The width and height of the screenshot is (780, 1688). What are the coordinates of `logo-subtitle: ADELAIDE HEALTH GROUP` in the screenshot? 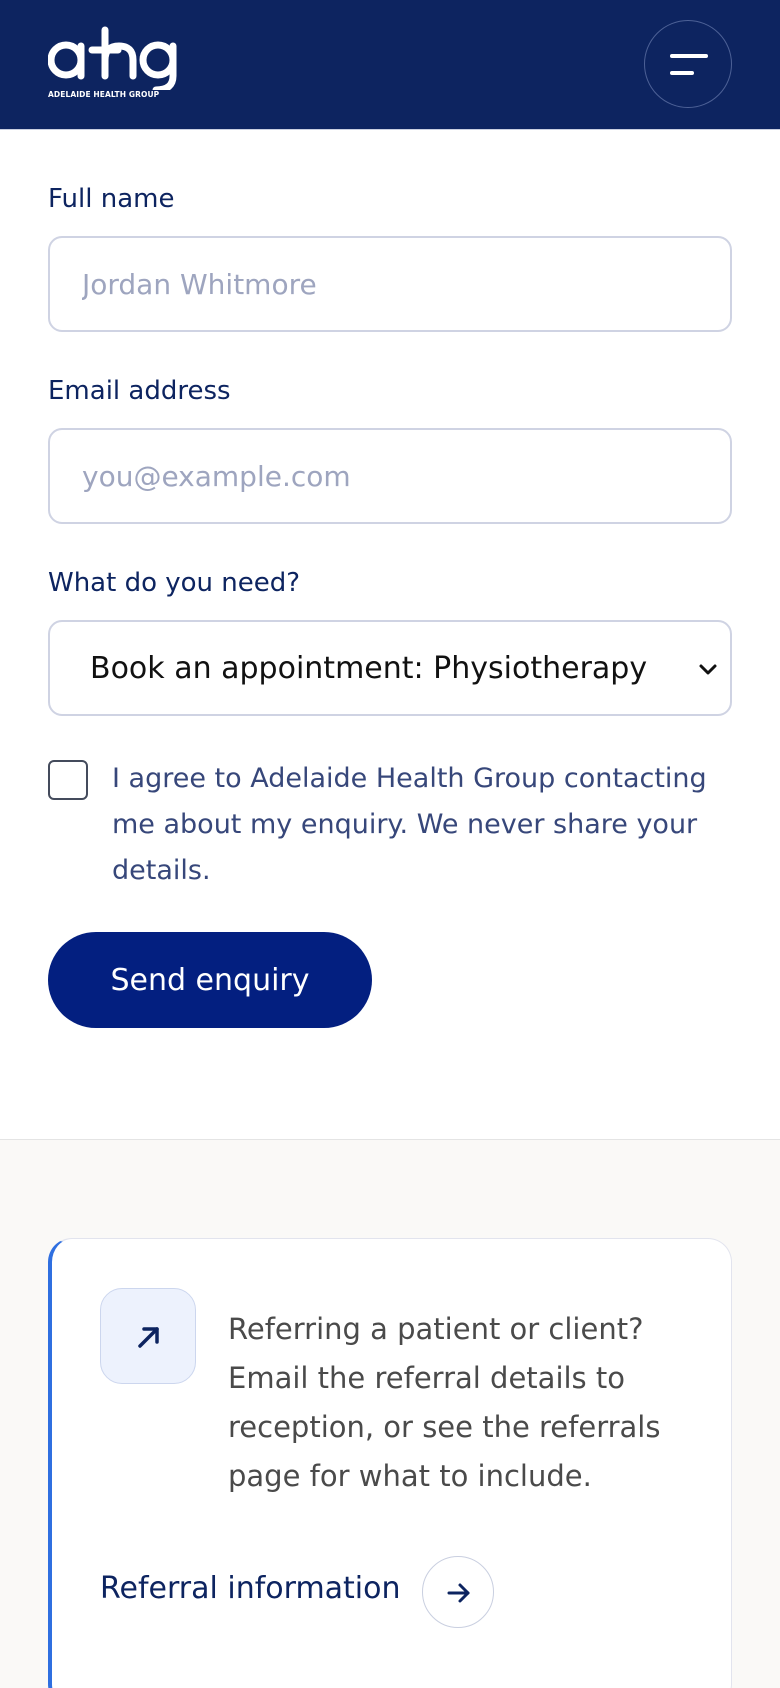 It's located at (104, 94).